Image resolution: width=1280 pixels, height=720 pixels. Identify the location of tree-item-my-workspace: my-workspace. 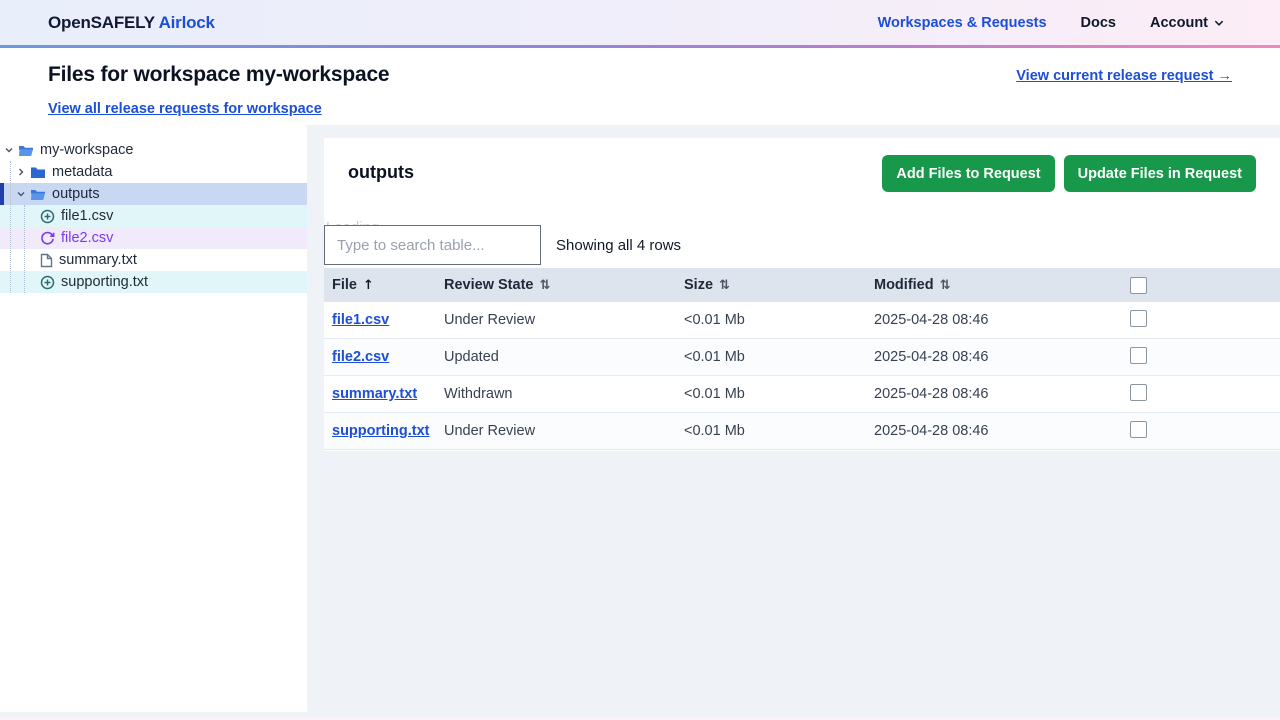
(153, 150).